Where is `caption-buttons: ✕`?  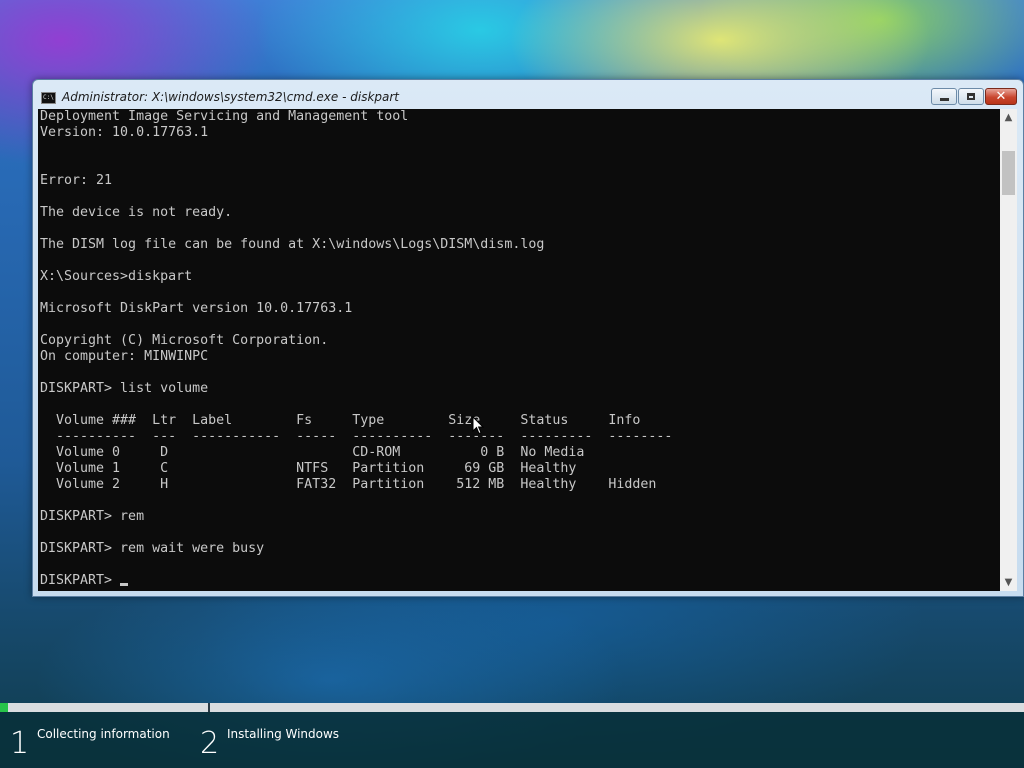 caption-buttons: ✕ is located at coordinates (974, 97).